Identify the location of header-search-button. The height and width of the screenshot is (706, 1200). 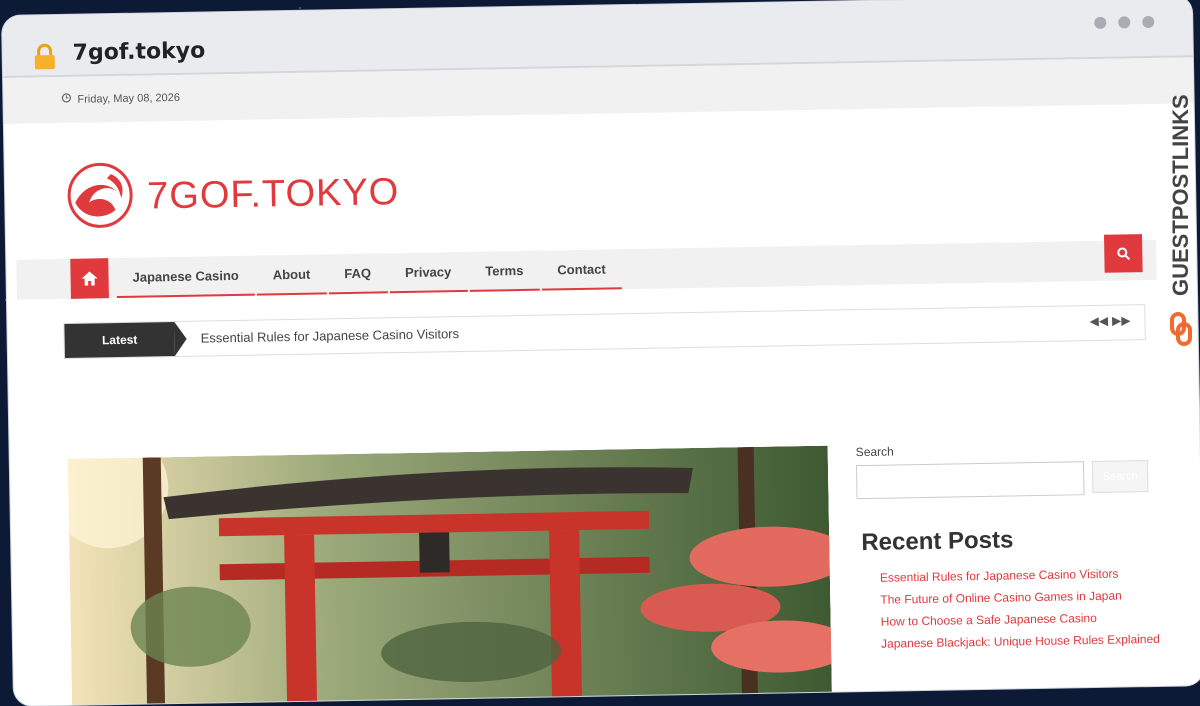
(1123, 253).